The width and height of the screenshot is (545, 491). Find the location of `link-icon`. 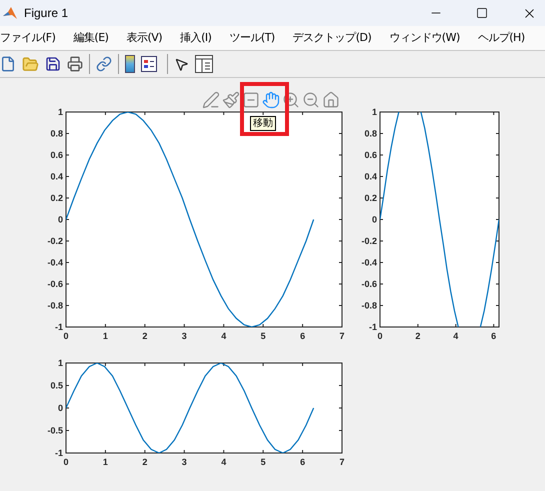

link-icon is located at coordinates (104, 64).